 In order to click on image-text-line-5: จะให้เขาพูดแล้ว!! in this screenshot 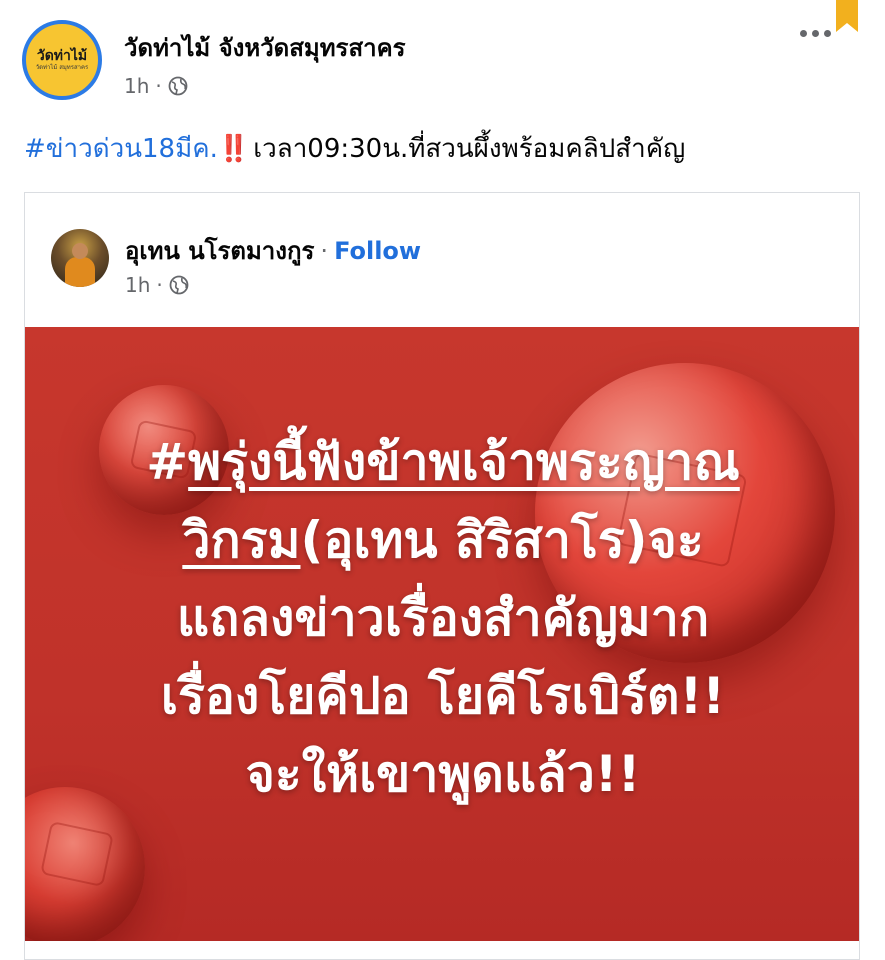, I will do `click(443, 774)`.